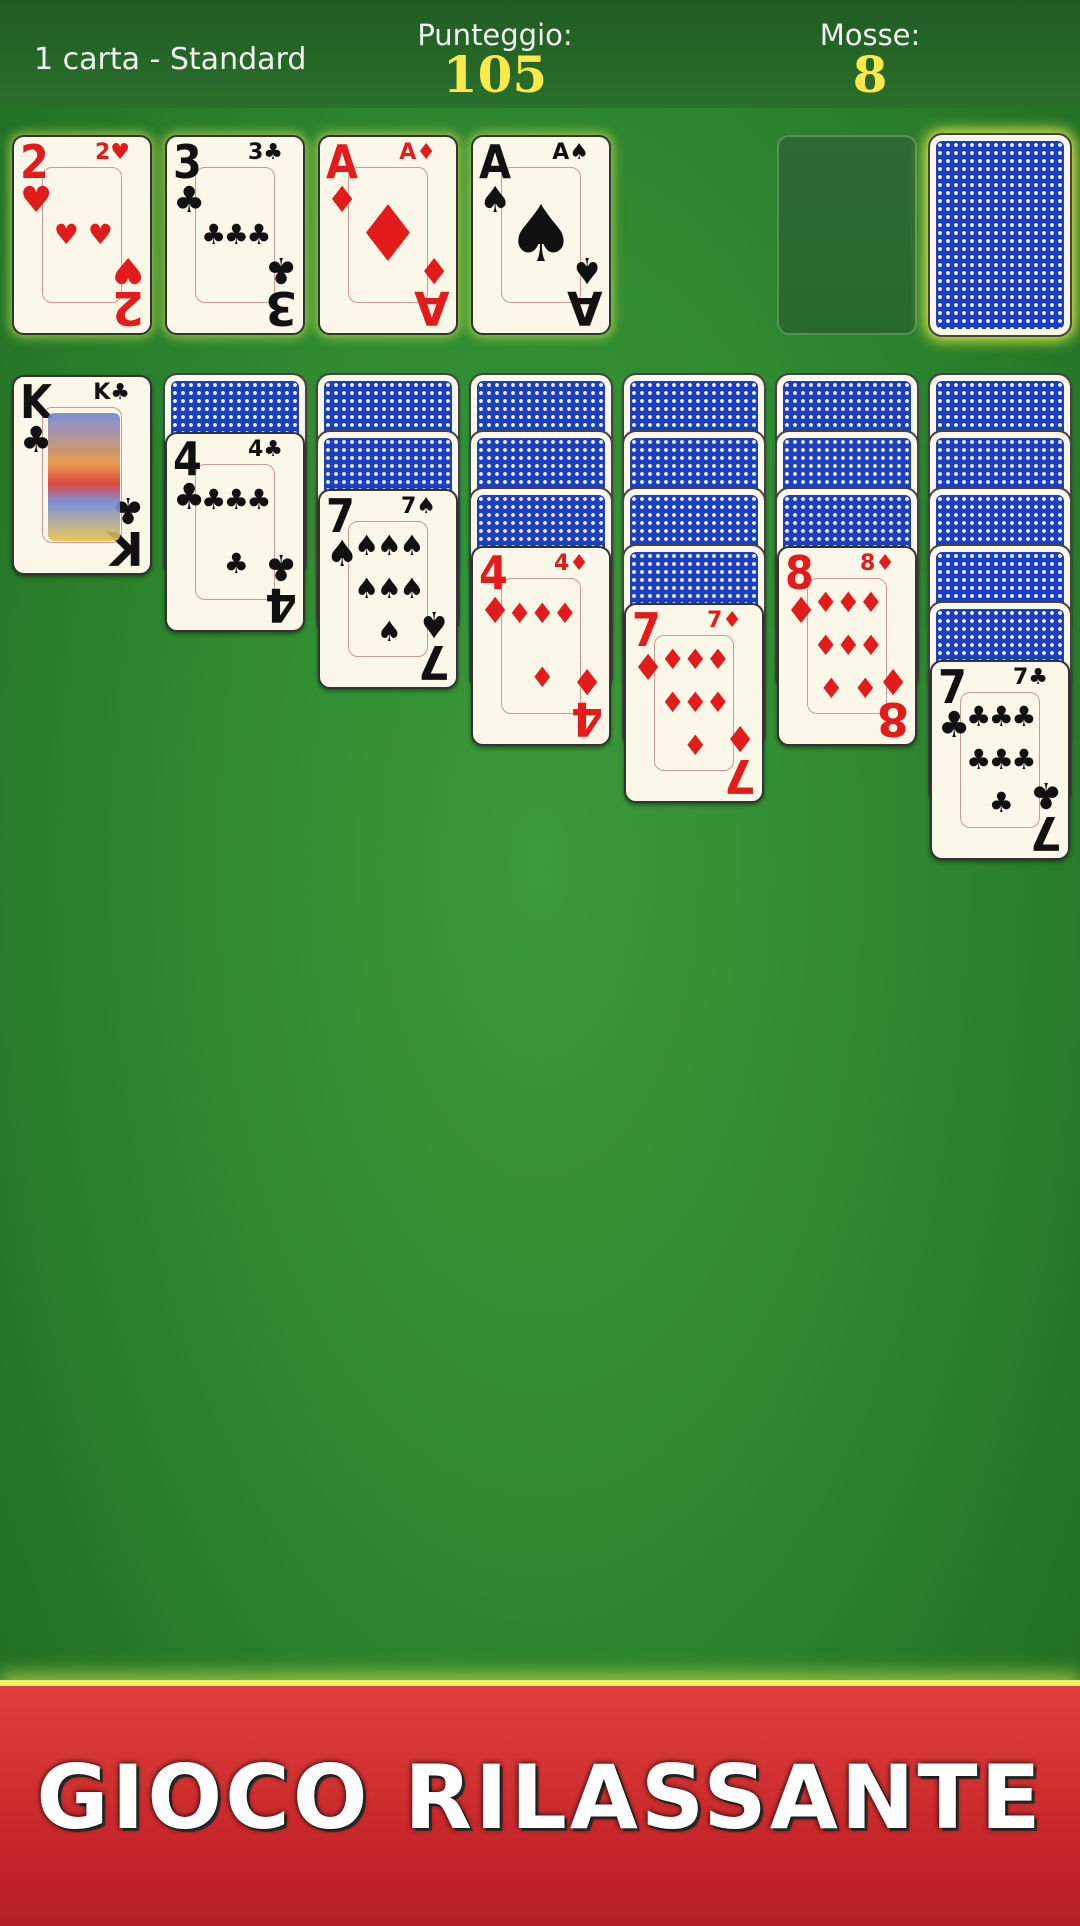 Image resolution: width=1080 pixels, height=1926 pixels. What do you see at coordinates (433, 623) in the screenshot?
I see `card-suit-inverted-icon: ♠` at bounding box center [433, 623].